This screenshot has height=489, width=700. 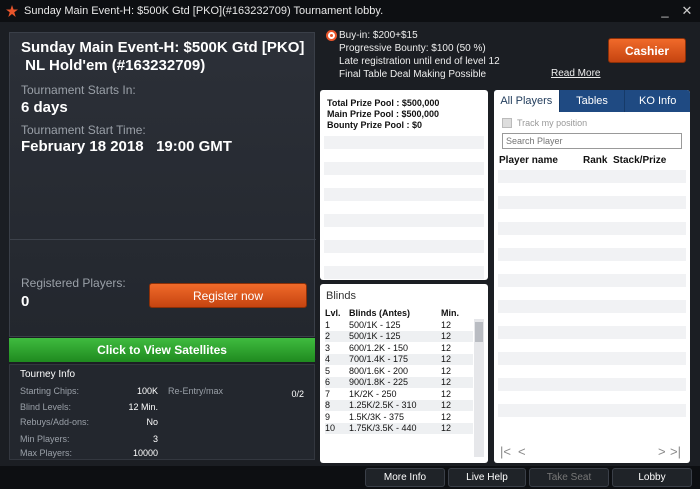 What do you see at coordinates (395, 359) in the screenshot?
I see `blinds-cell: 700/1.4K - 175` at bounding box center [395, 359].